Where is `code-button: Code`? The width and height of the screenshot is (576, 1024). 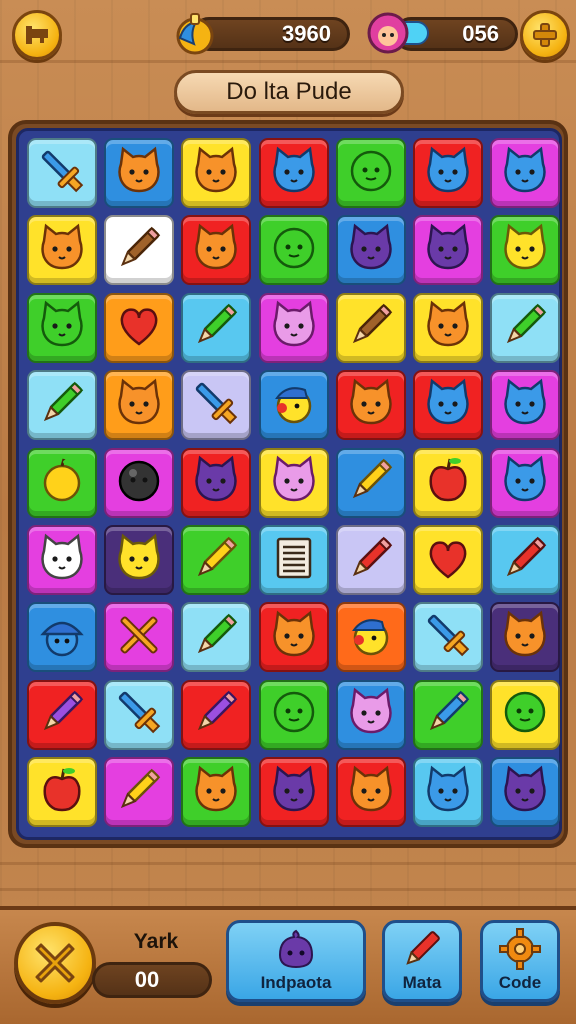 code-button: Code is located at coordinates (520, 961).